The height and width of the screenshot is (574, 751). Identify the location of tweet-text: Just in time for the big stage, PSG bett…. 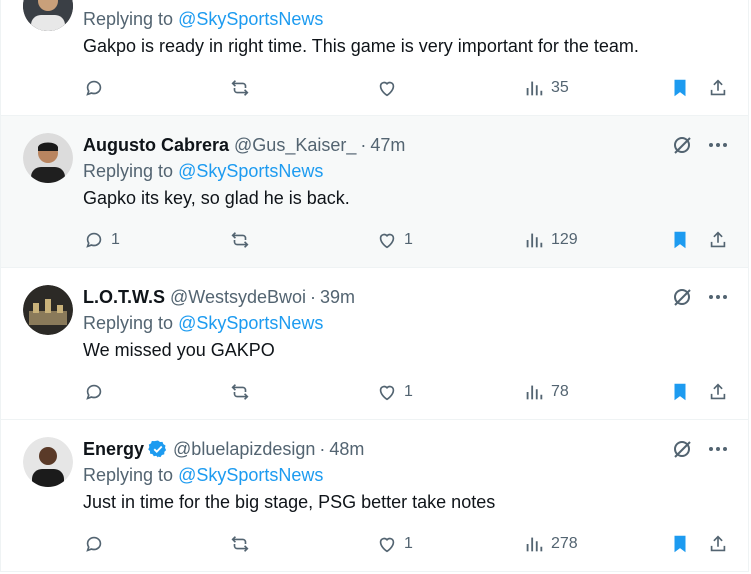
(289, 502).